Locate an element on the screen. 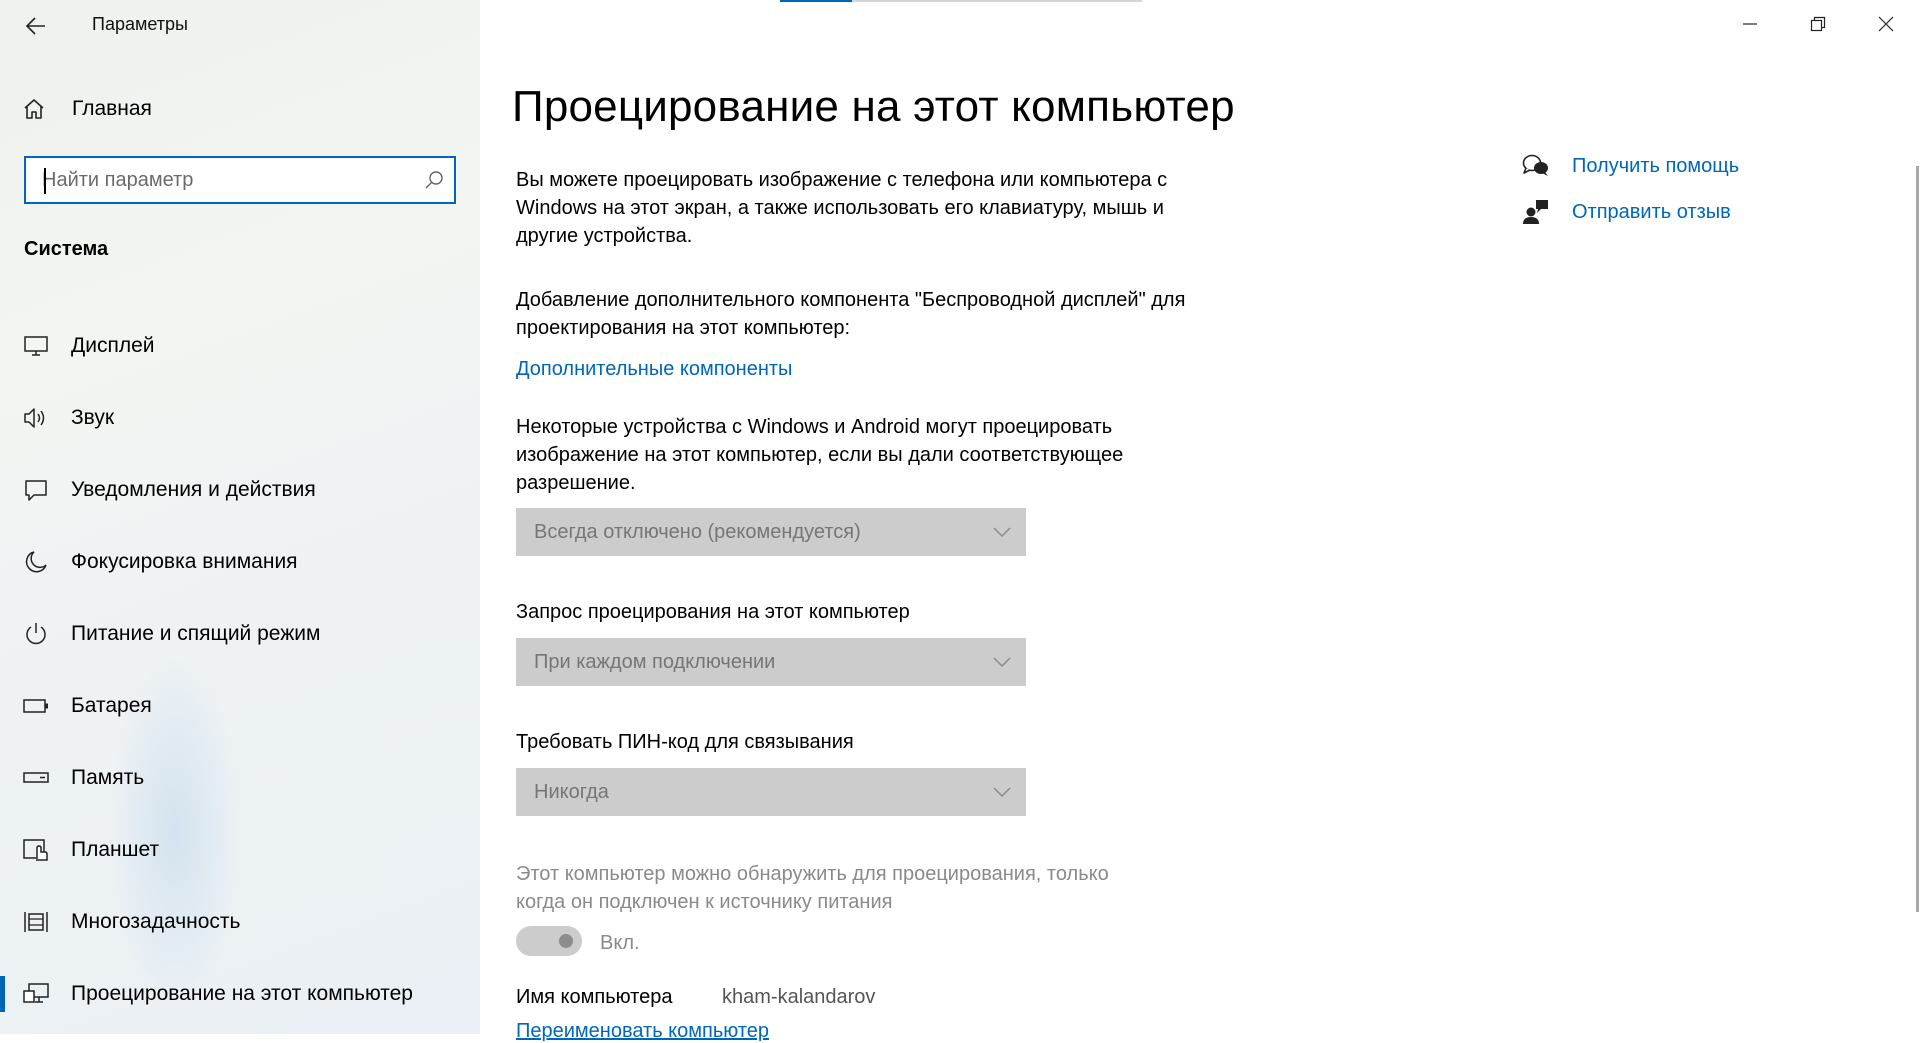  sidebar-item-power: Питание и спящий режим is located at coordinates (240, 634).